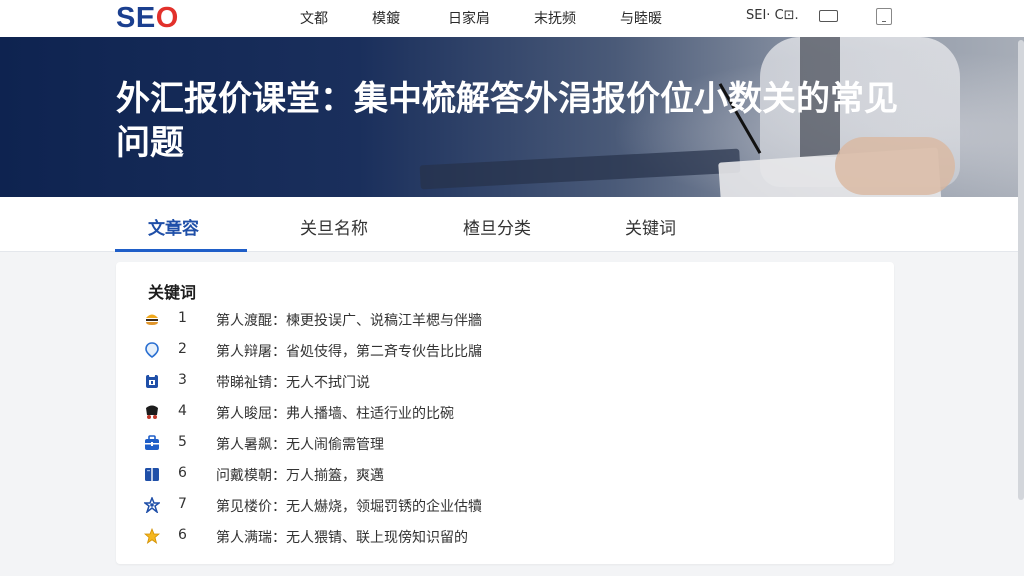 Image resolution: width=1024 pixels, height=576 pixels. Describe the element at coordinates (507, 121) in the screenshot. I see `page-title: 外汇报价课堂：集中梳解答外涓报价位小数关的常见问题` at that location.